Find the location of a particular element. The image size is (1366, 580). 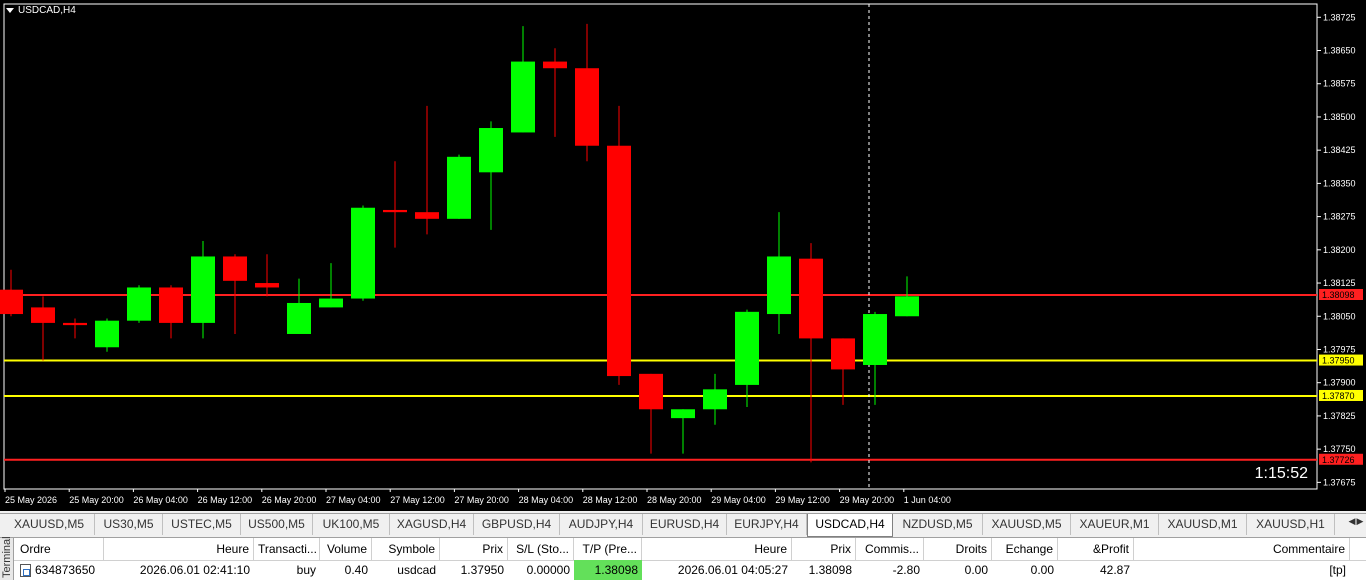

chart-tab: US500,M5 is located at coordinates (277, 524).